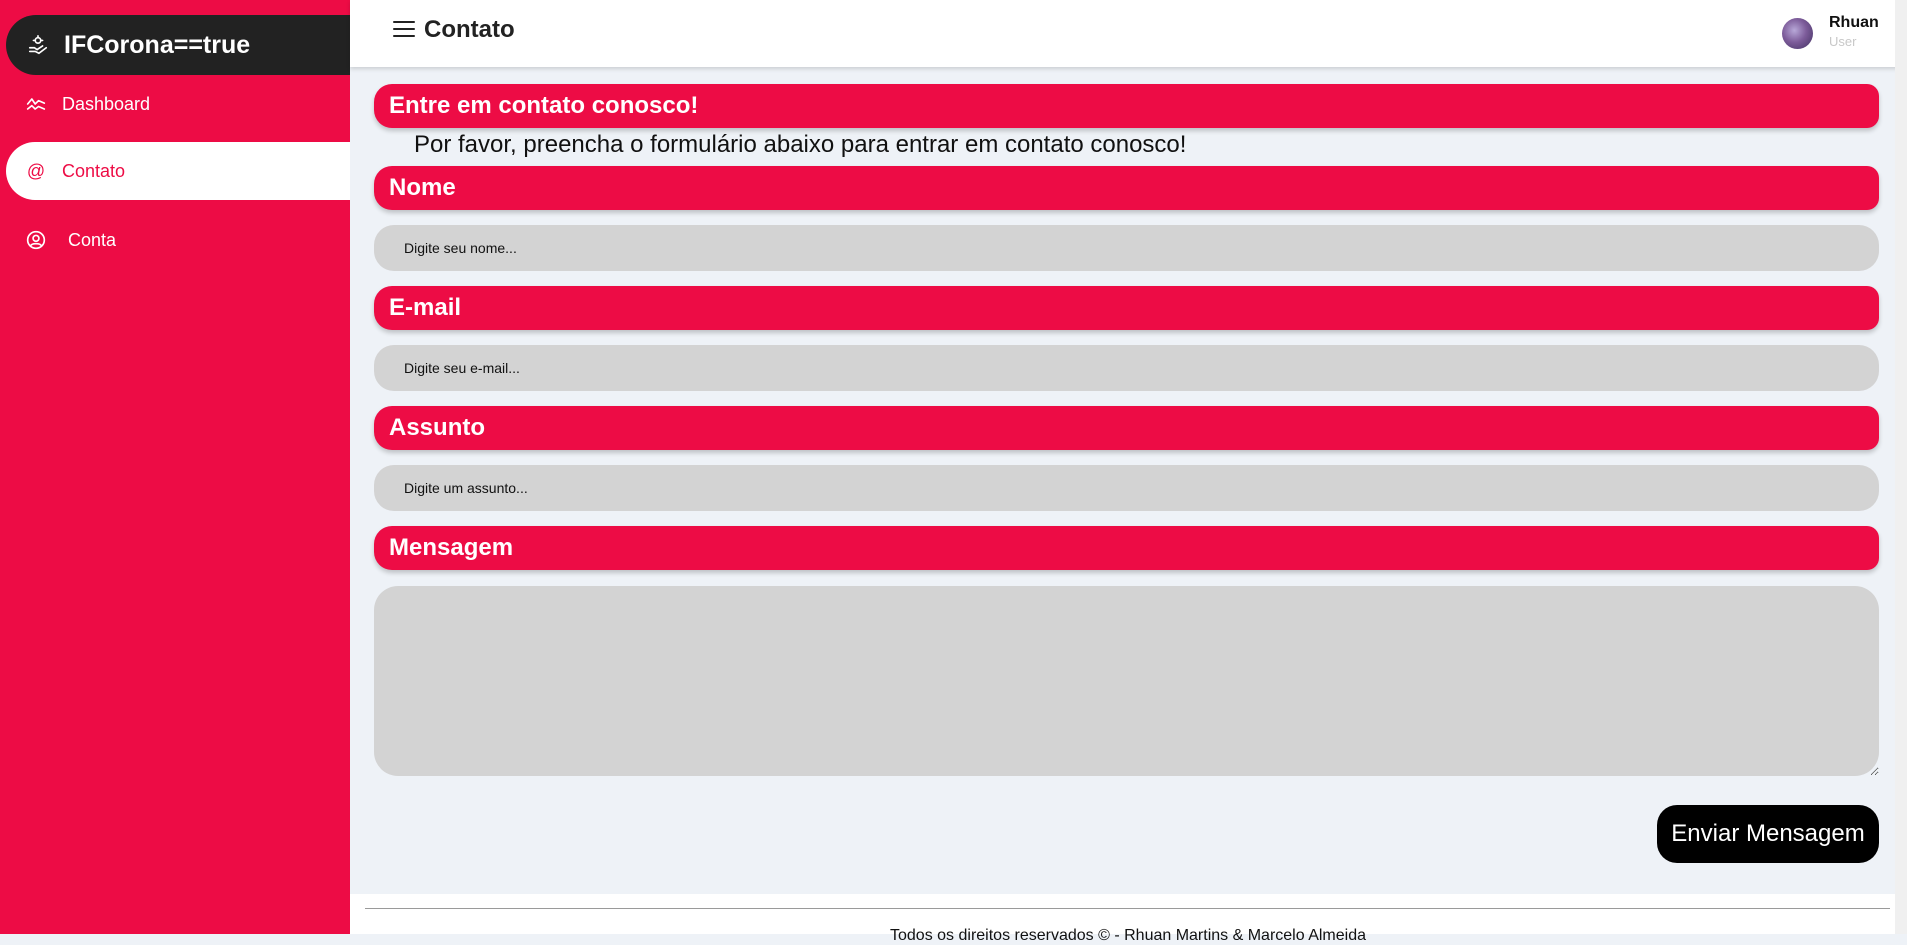 The width and height of the screenshot is (1907, 945). What do you see at coordinates (92, 239) in the screenshot?
I see `sidebar-item-label: Conta` at bounding box center [92, 239].